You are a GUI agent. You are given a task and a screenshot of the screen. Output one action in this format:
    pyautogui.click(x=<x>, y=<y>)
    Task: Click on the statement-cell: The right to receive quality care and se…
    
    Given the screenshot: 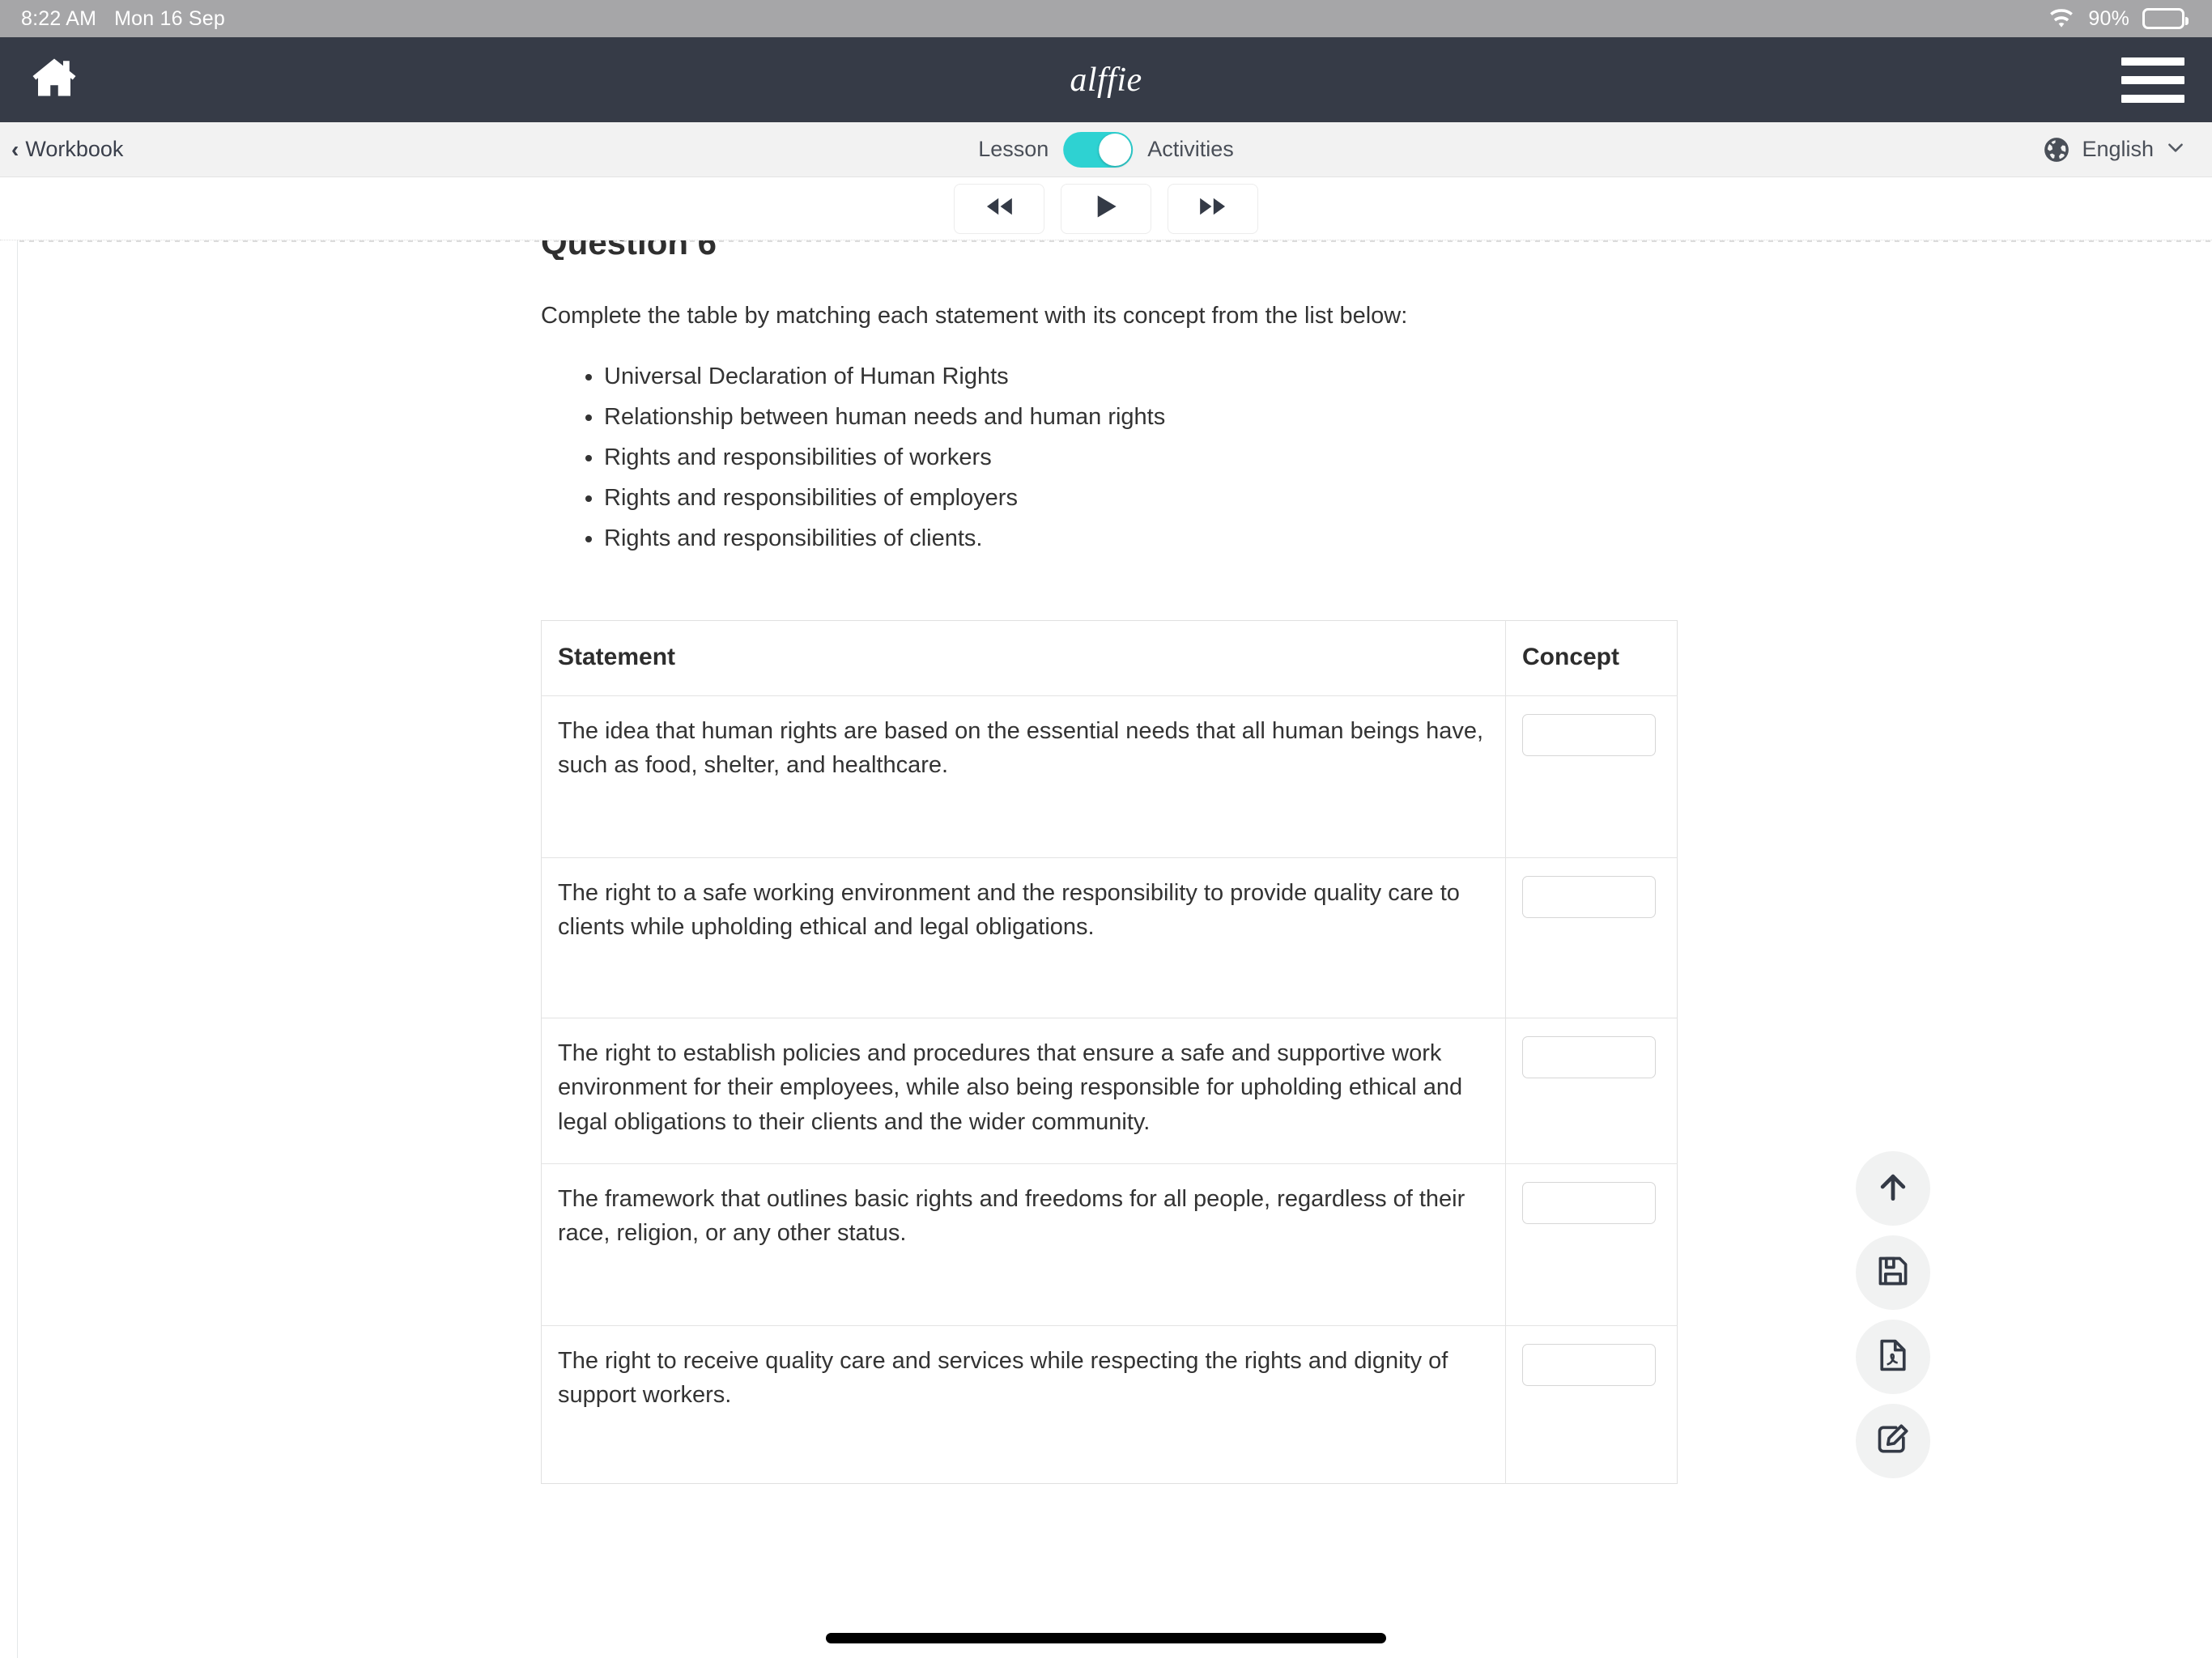 What is the action you would take?
    pyautogui.click(x=1003, y=1378)
    